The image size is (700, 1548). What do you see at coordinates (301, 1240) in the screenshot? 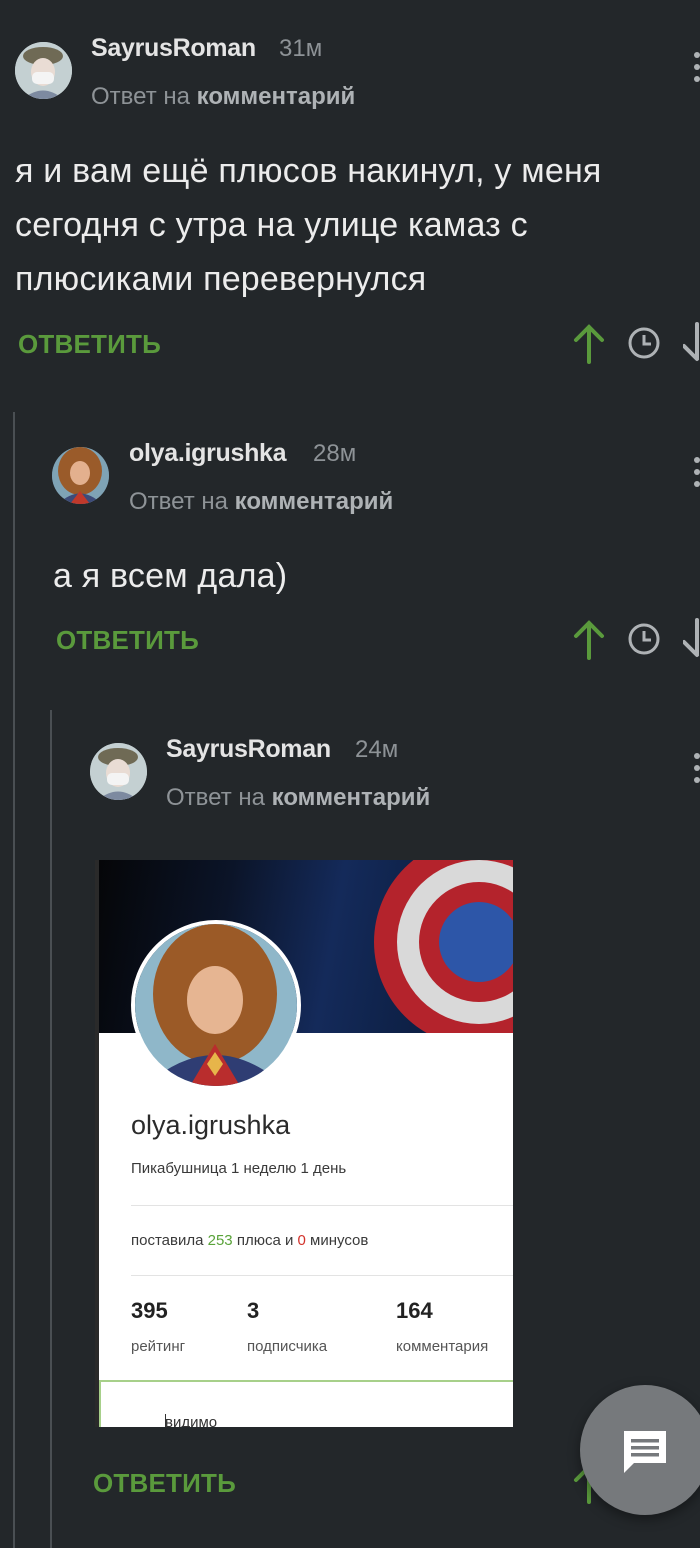
I see `minus-count: 0` at bounding box center [301, 1240].